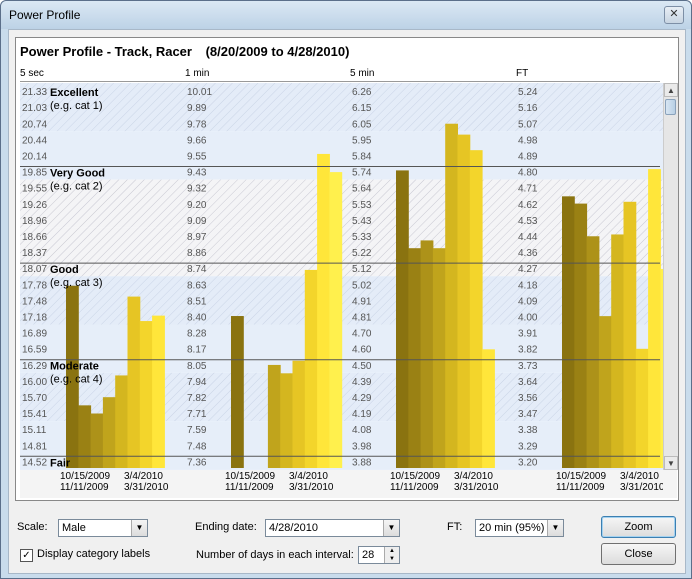 Image resolution: width=692 pixels, height=579 pixels. Describe the element at coordinates (528, 205) in the screenshot. I see `y-label-FT-7: 4.62` at that location.